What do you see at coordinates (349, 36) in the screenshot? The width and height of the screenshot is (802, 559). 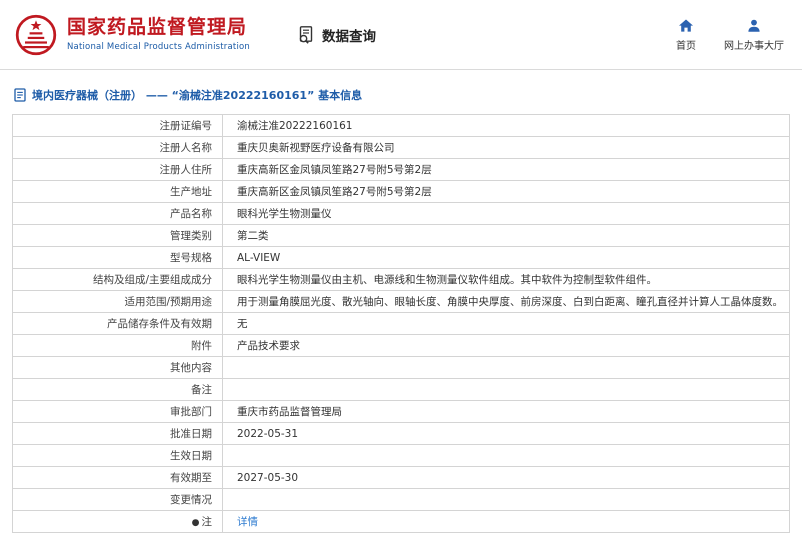 I see `data-query-label: 数据查询` at bounding box center [349, 36].